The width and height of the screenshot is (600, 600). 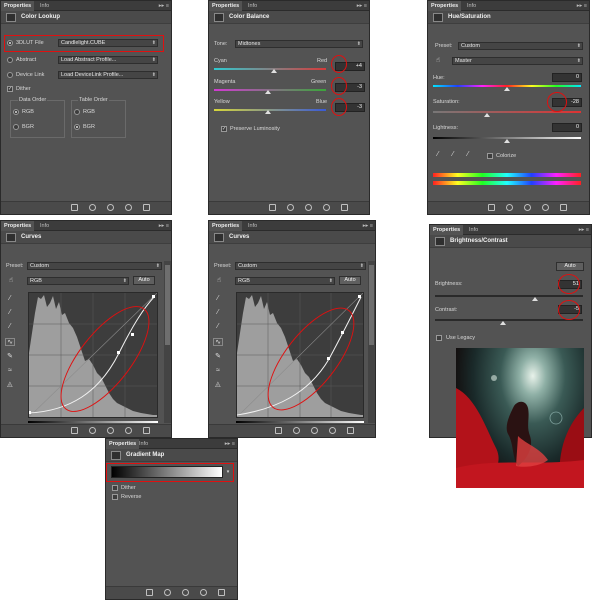 What do you see at coordinates (16, 127) in the screenshot?
I see `data-order-bgr-radio` at bounding box center [16, 127].